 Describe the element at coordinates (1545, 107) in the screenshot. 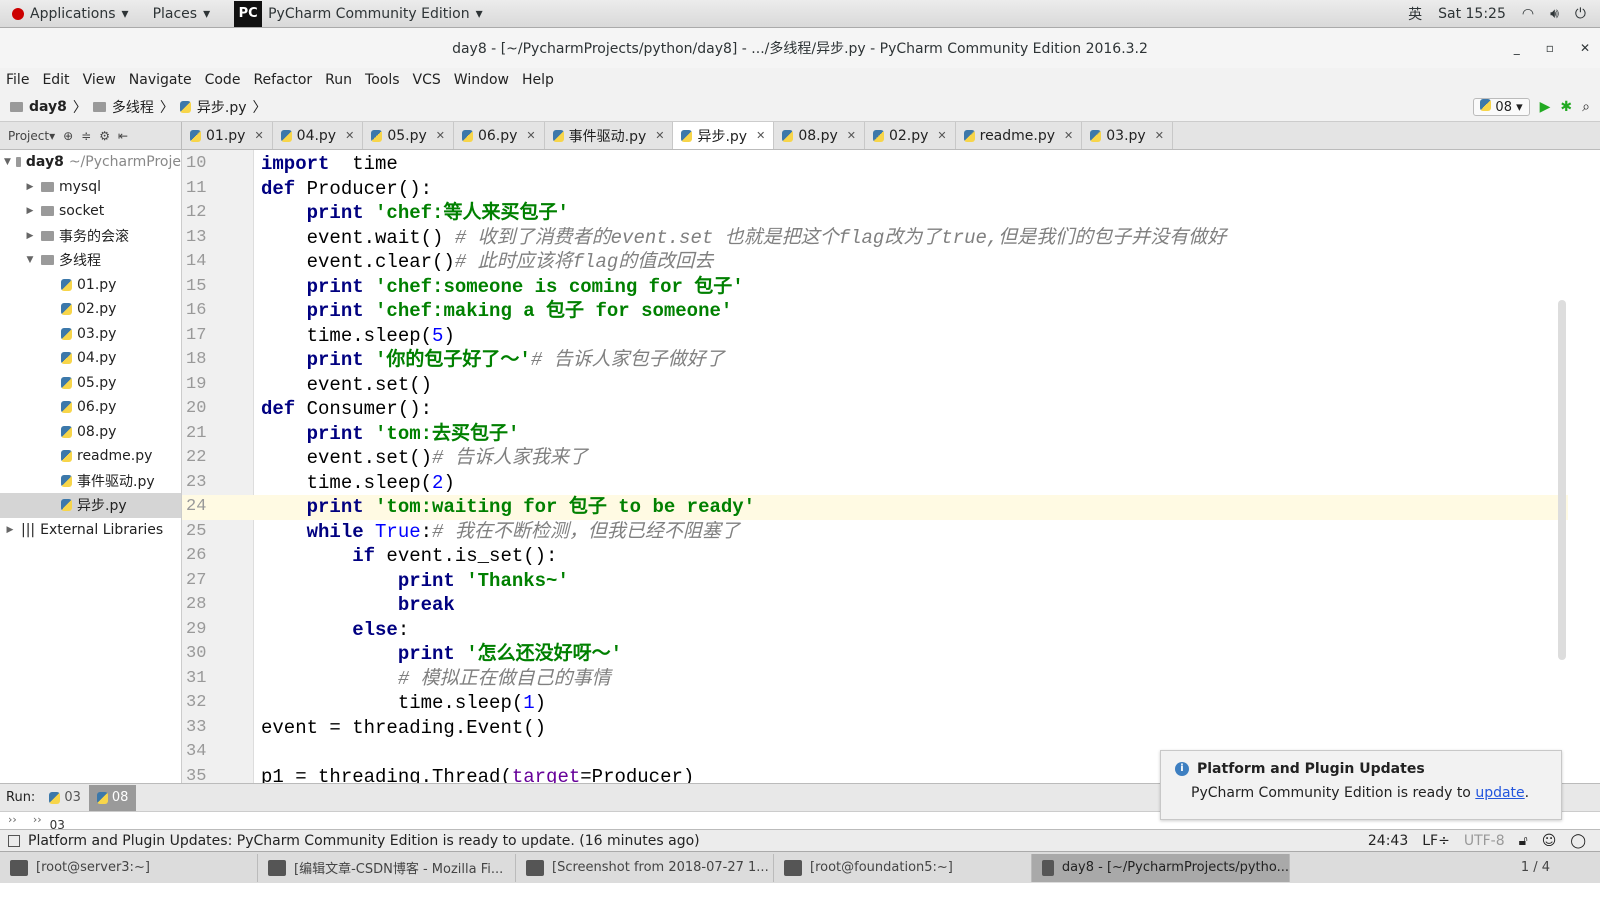

I see `run-icon: ▶` at that location.